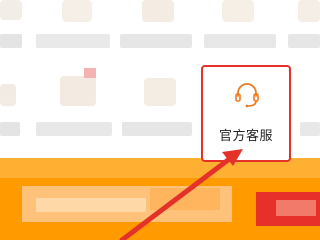 The height and width of the screenshot is (240, 320). Describe the element at coordinates (246, 113) in the screenshot. I see `official-customer-service-button: 官方客服` at that location.